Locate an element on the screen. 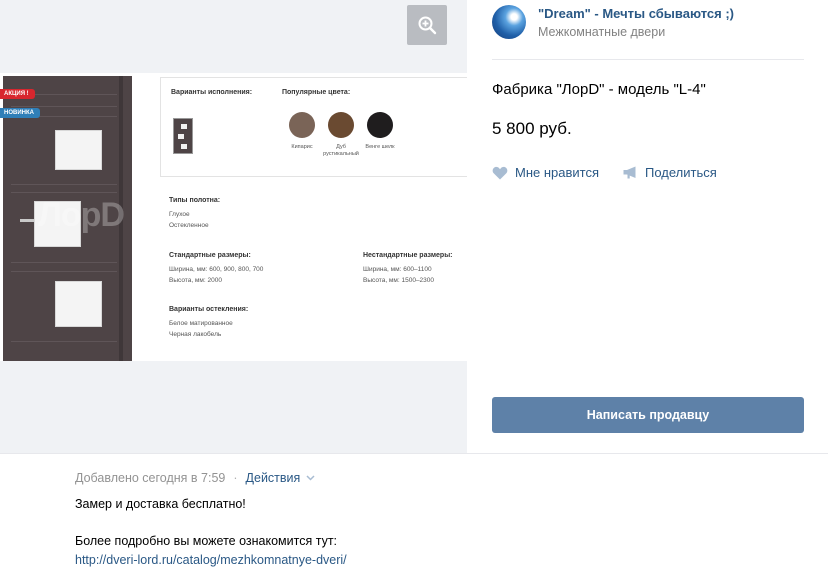  chevron-down-icon is located at coordinates (310, 478).